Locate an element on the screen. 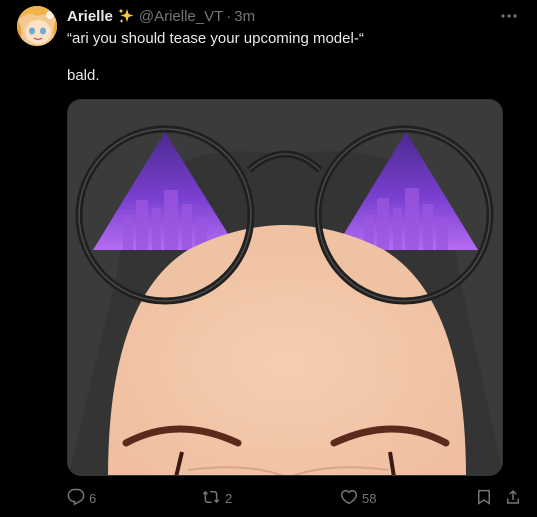  like-button: 58 is located at coordinates (358, 498).